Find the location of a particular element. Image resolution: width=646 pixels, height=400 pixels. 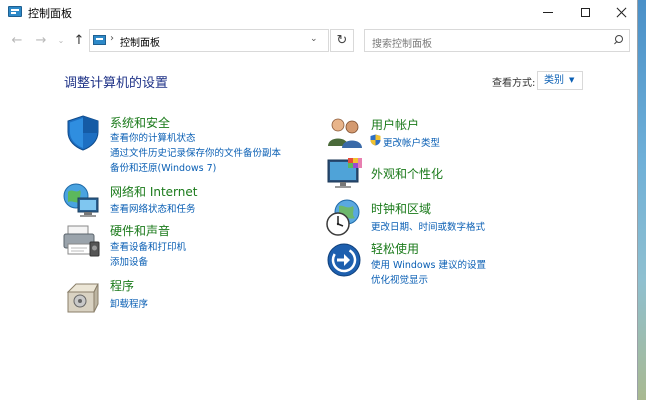

category-hardware-sound: 硬件和声音 is located at coordinates (140, 230).